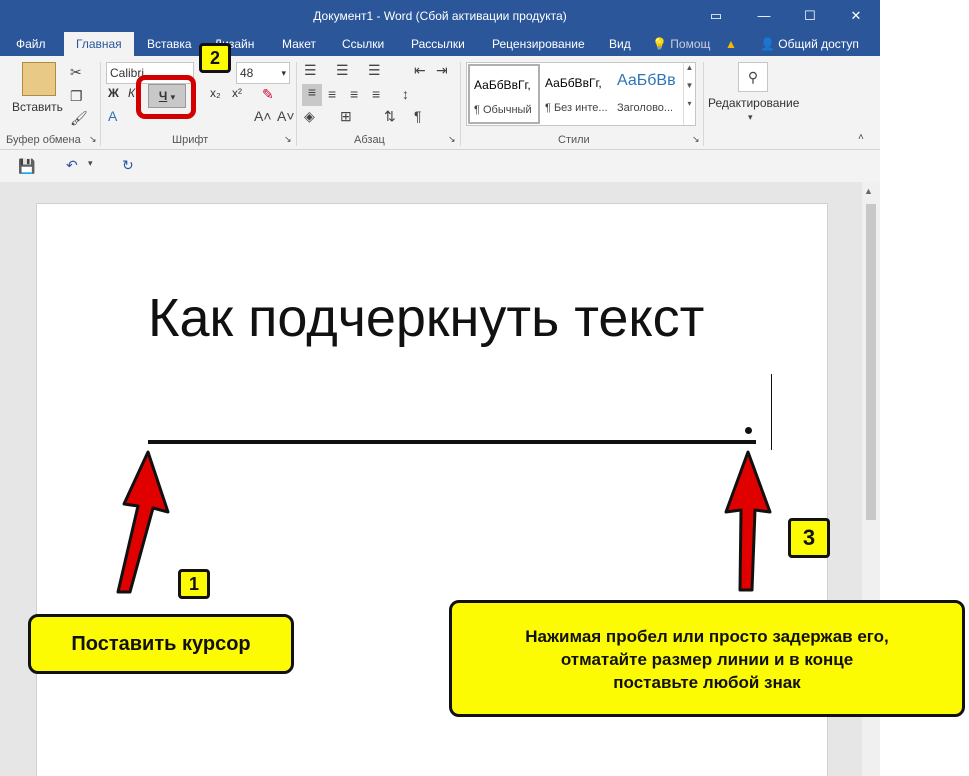 The image size is (969, 776). Describe the element at coordinates (707, 636) in the screenshot. I see `callout-line: Нажимая пробел или просто задержав его,` at that location.